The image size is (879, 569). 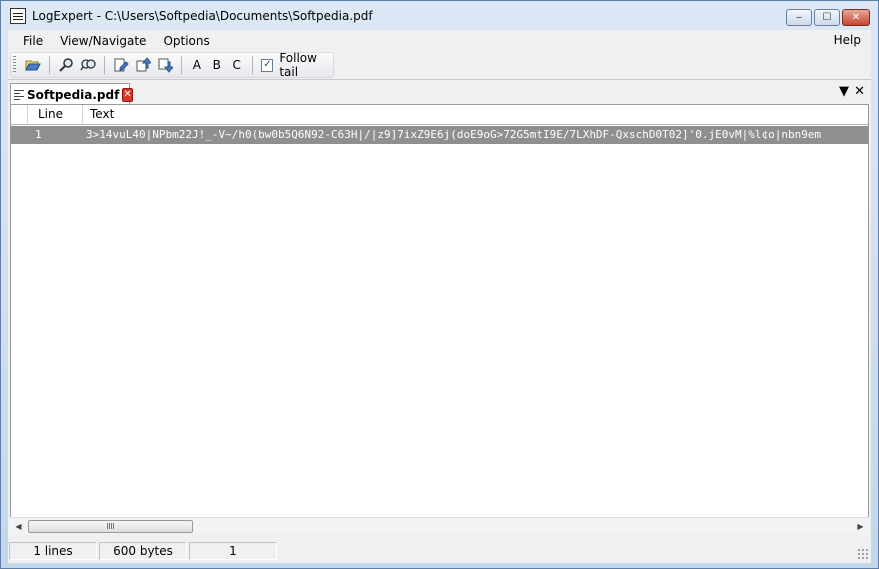 I want to click on status-position: 1, so click(x=233, y=551).